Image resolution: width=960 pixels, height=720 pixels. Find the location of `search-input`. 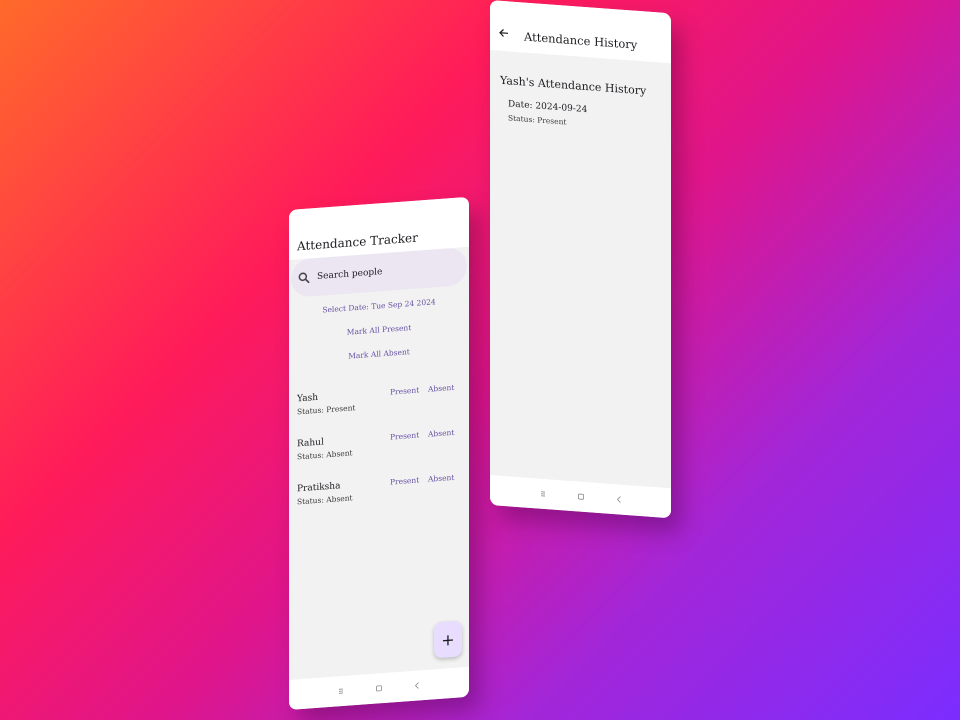

search-input is located at coordinates (382, 272).